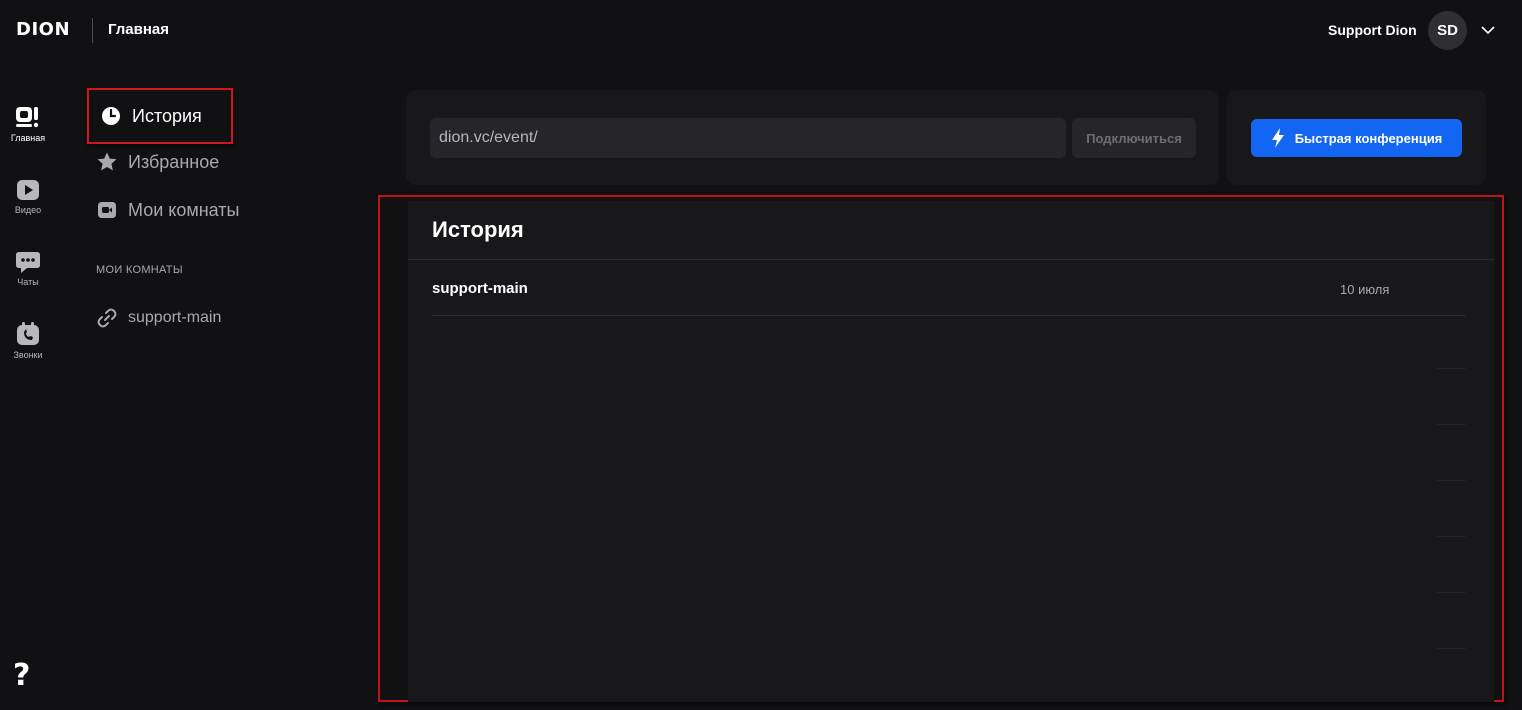  Describe the element at coordinates (1365, 289) in the screenshot. I see `history-row-date: 10 июля` at that location.